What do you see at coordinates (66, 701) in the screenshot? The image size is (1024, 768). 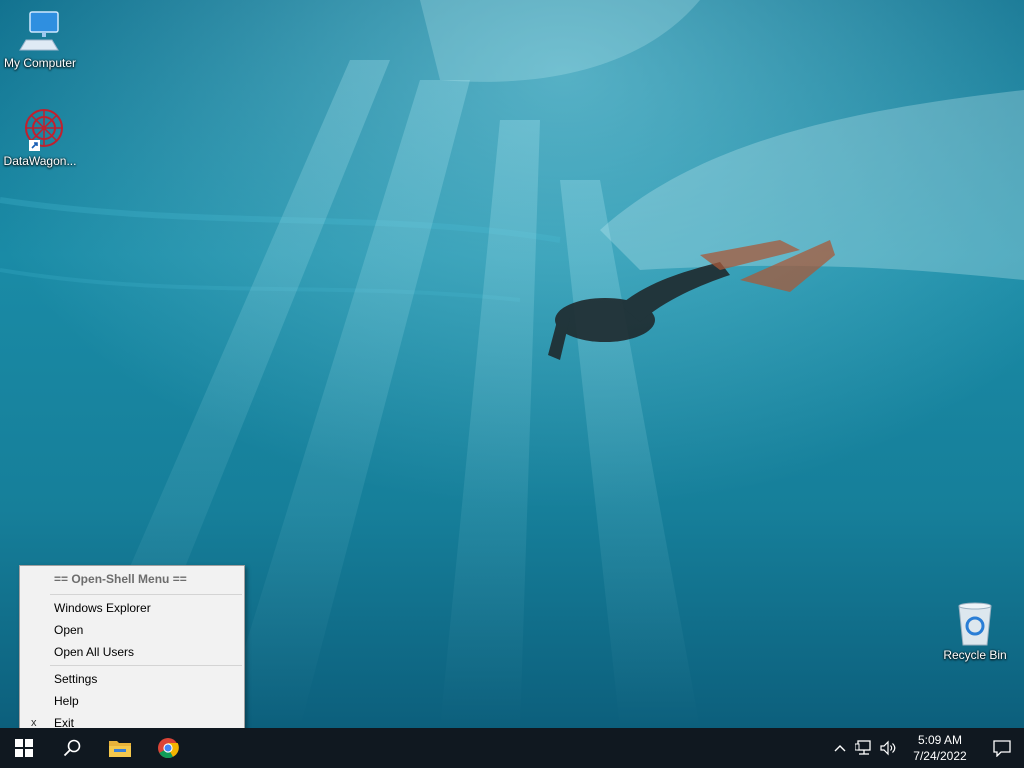 I see `menu-item-label: Help` at bounding box center [66, 701].